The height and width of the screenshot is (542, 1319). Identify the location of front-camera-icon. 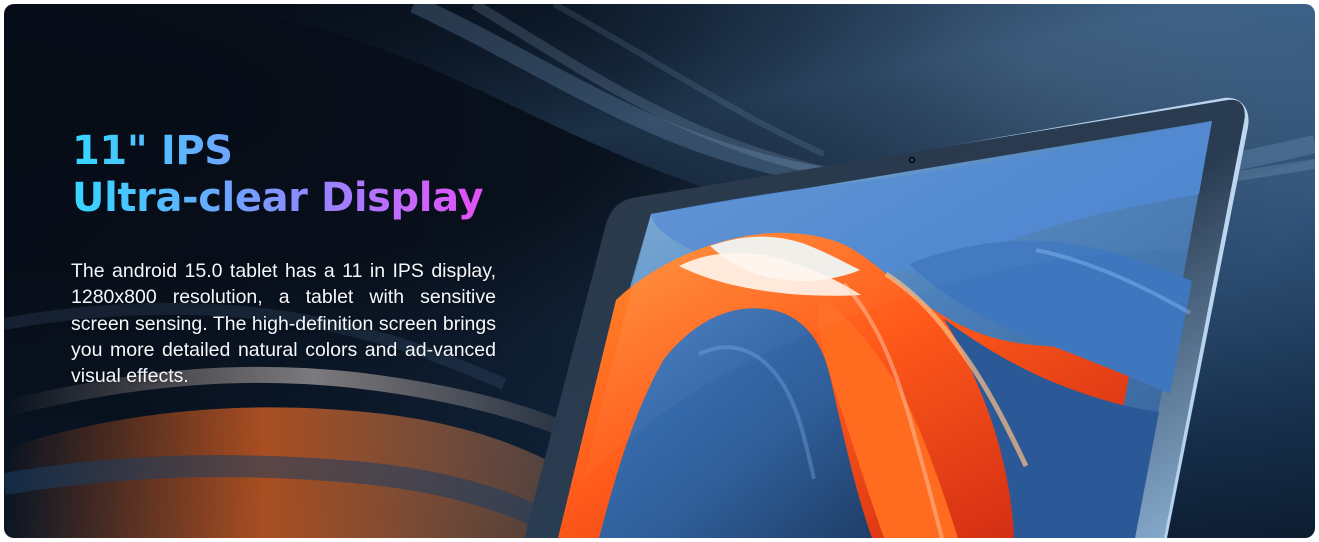
(912, 160).